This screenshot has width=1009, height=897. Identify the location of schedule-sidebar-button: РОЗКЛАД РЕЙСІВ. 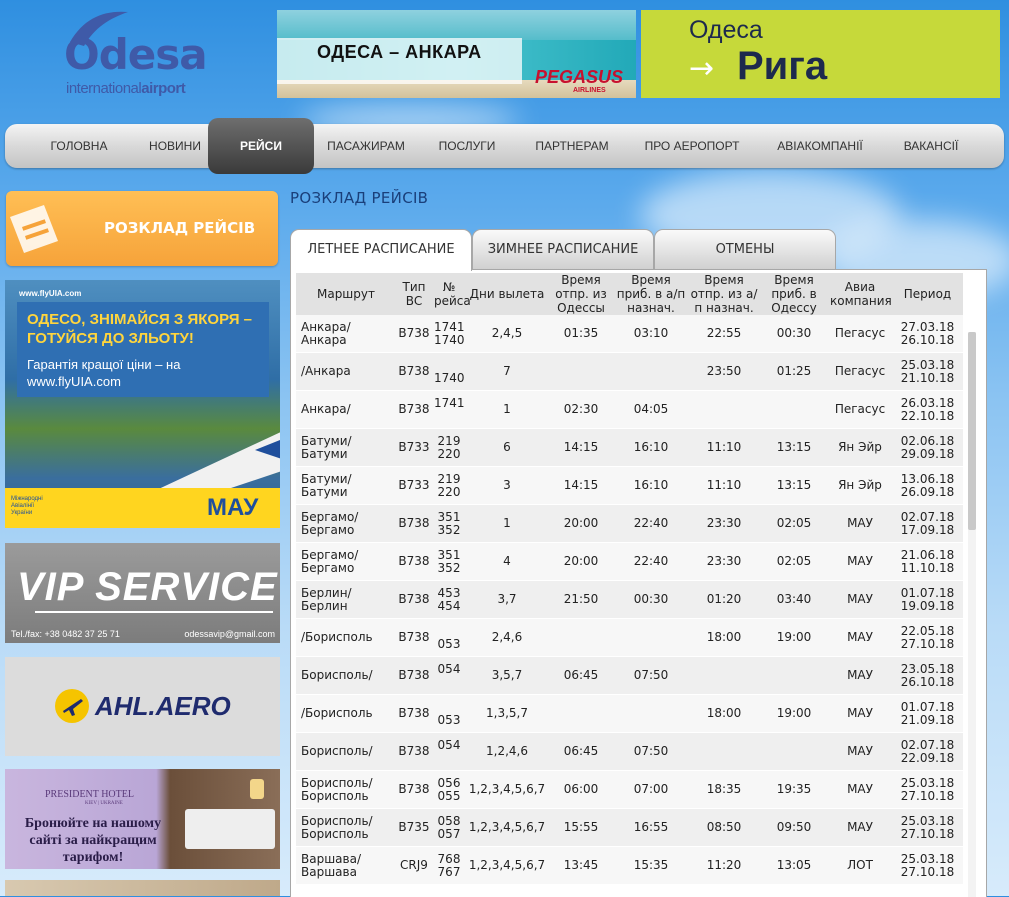
(142, 228).